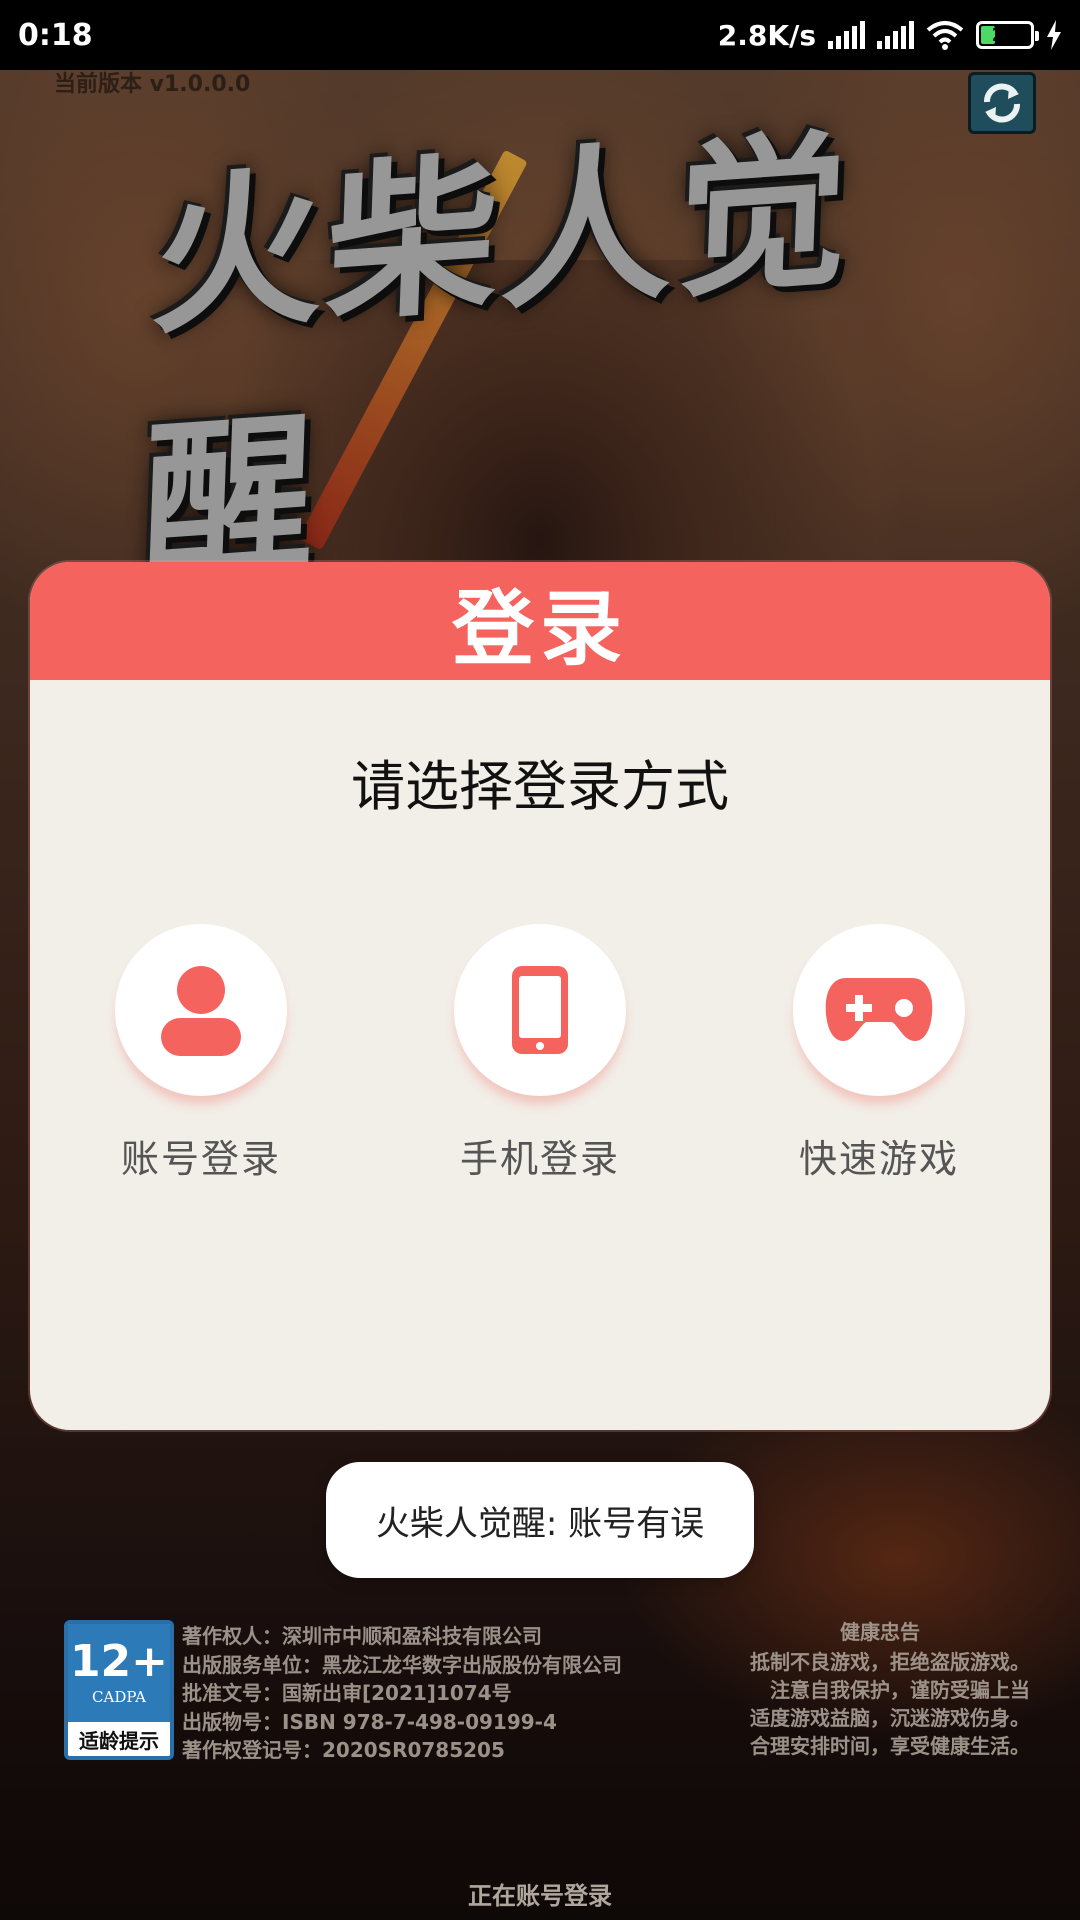  I want to click on age-rating-tip: 适龄提示, so click(119, 1739).